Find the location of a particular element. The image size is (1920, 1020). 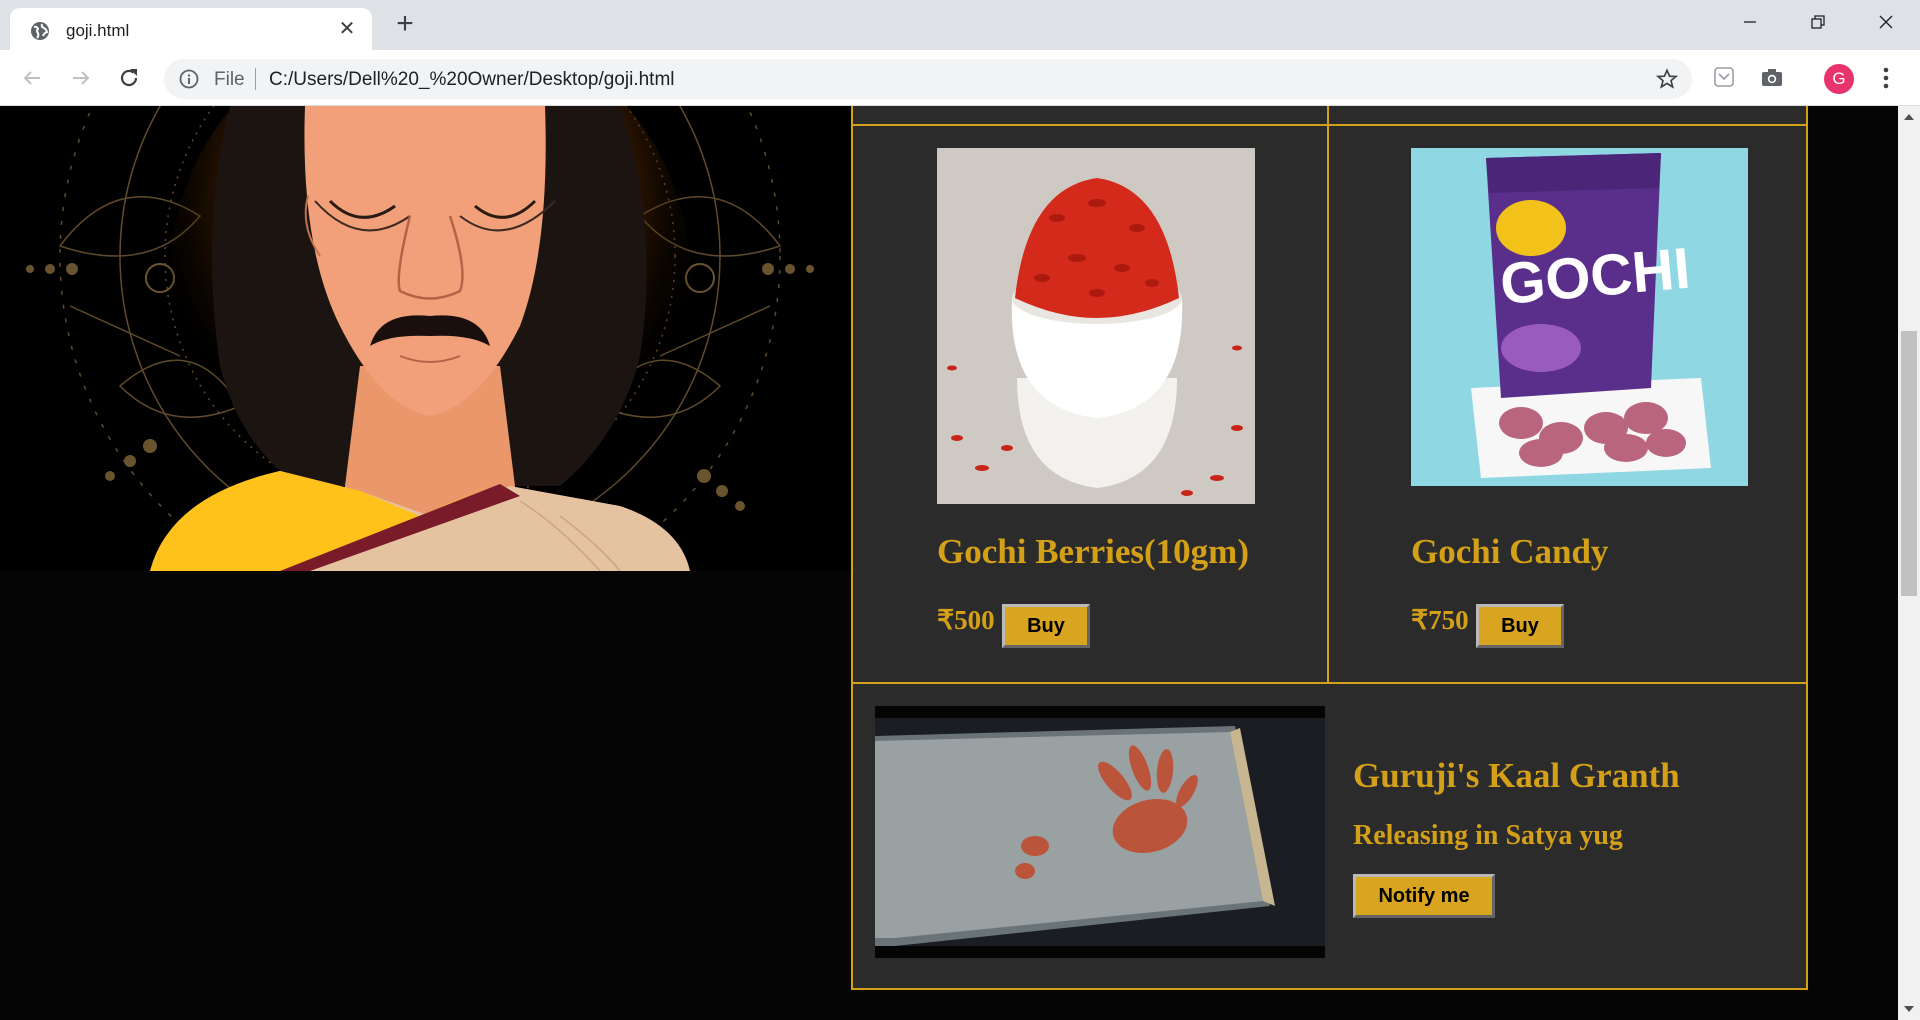

product-price: ₹500 is located at coordinates (966, 620).